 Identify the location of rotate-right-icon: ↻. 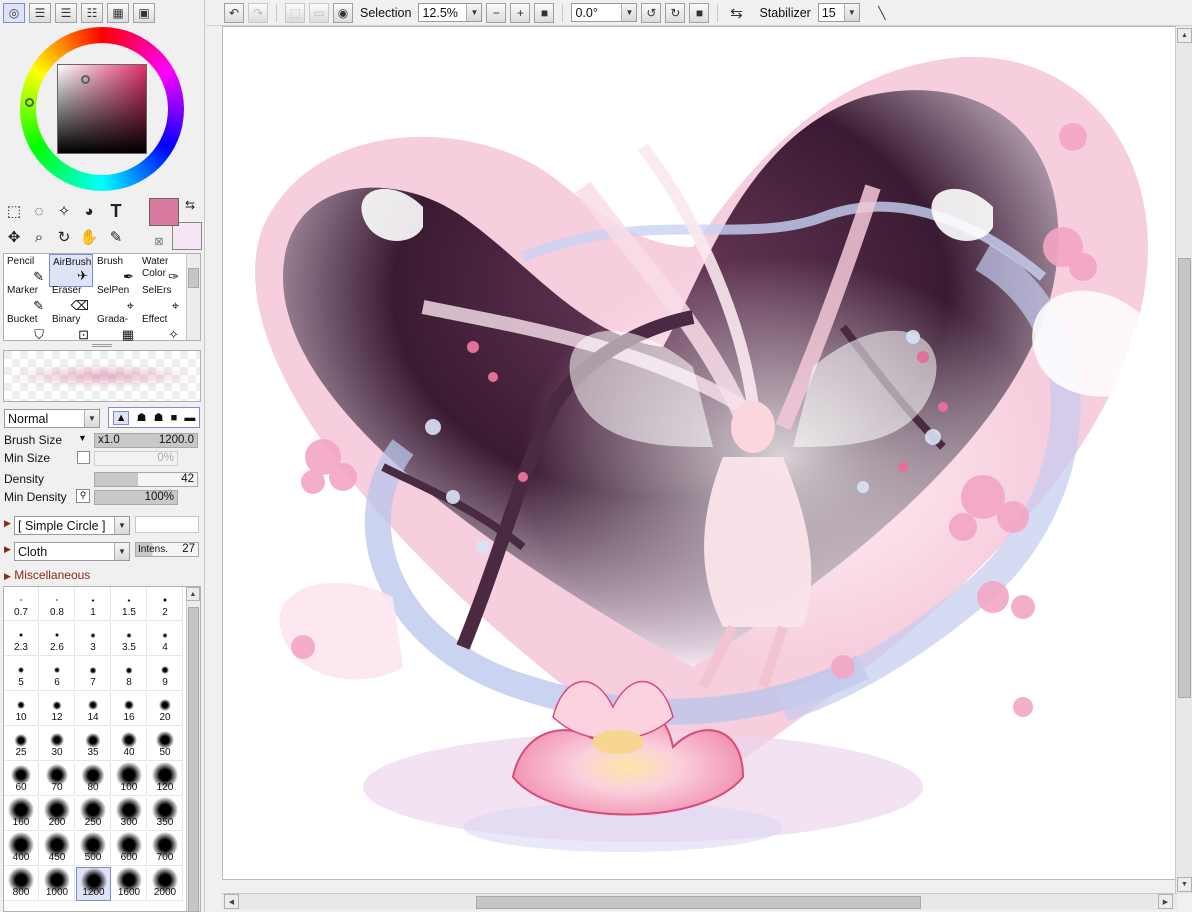
(675, 12).